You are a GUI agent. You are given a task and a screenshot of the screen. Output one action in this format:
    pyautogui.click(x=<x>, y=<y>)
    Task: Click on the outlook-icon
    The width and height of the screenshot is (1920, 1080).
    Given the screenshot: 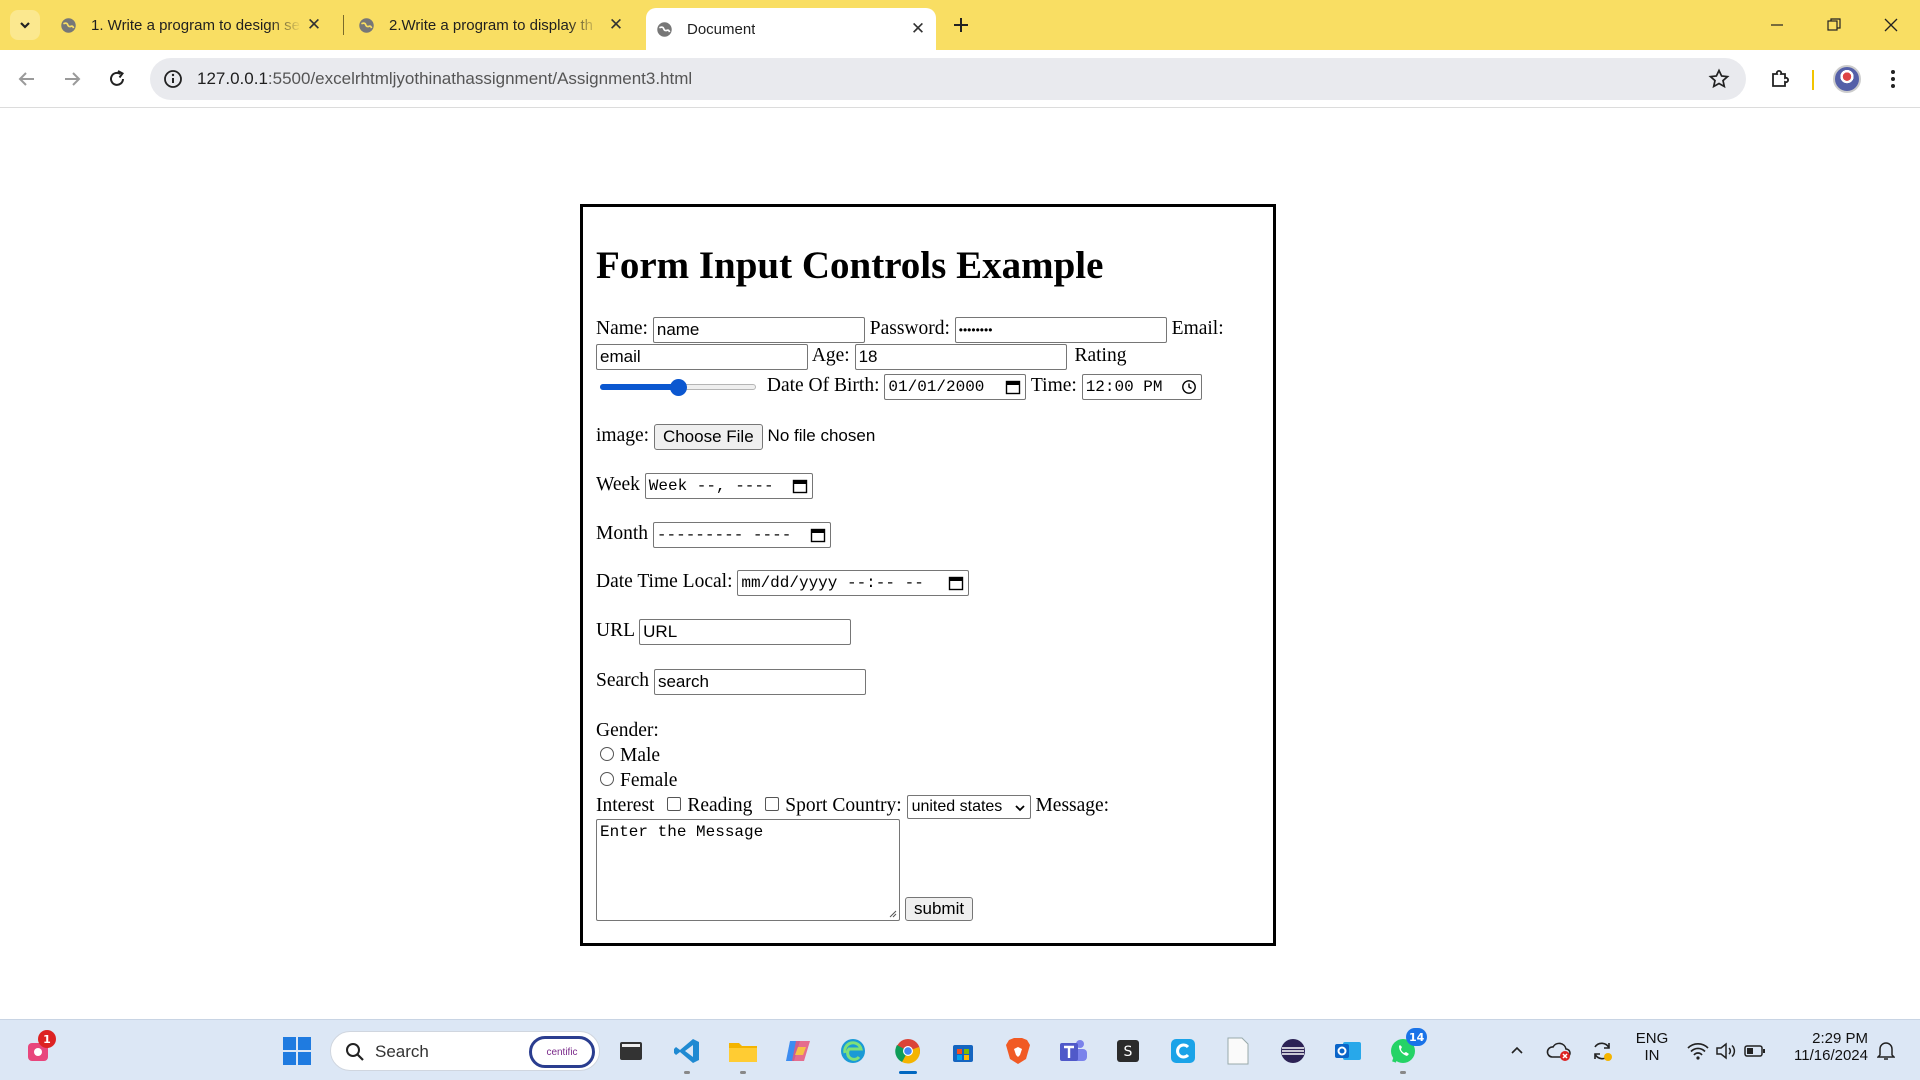 What is the action you would take?
    pyautogui.click(x=1348, y=1051)
    